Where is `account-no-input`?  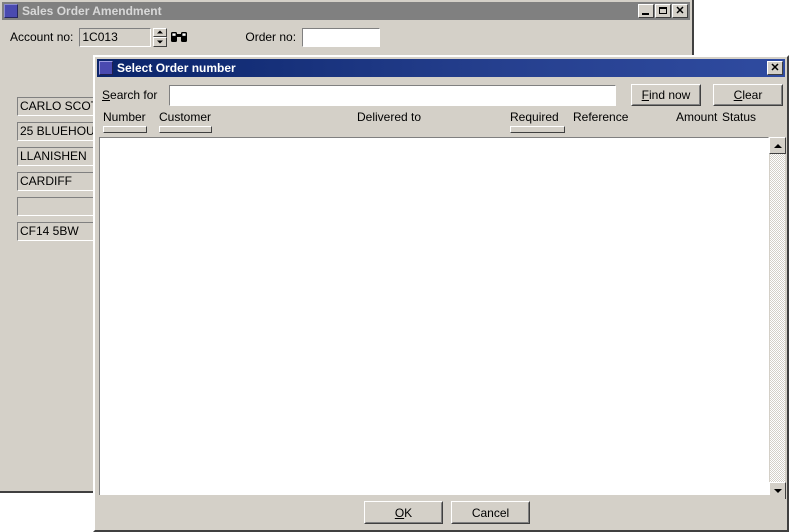 account-no-input is located at coordinates (115, 37).